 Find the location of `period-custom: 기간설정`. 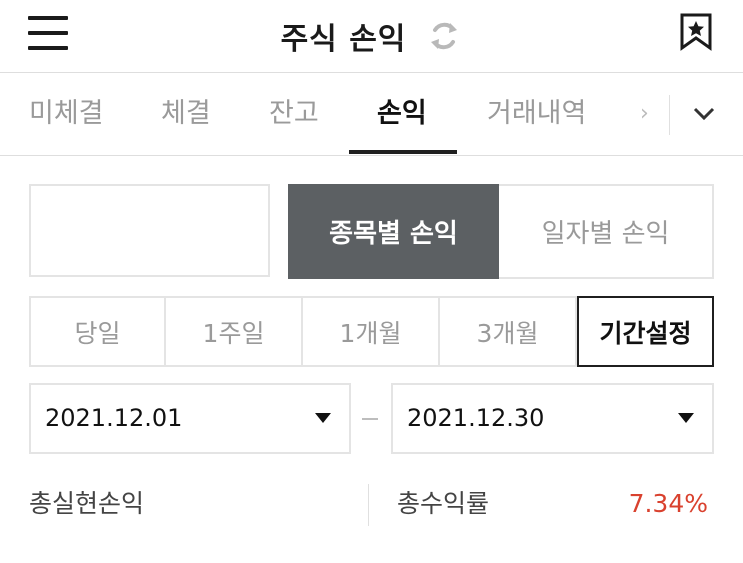

period-custom: 기간설정 is located at coordinates (645, 331).